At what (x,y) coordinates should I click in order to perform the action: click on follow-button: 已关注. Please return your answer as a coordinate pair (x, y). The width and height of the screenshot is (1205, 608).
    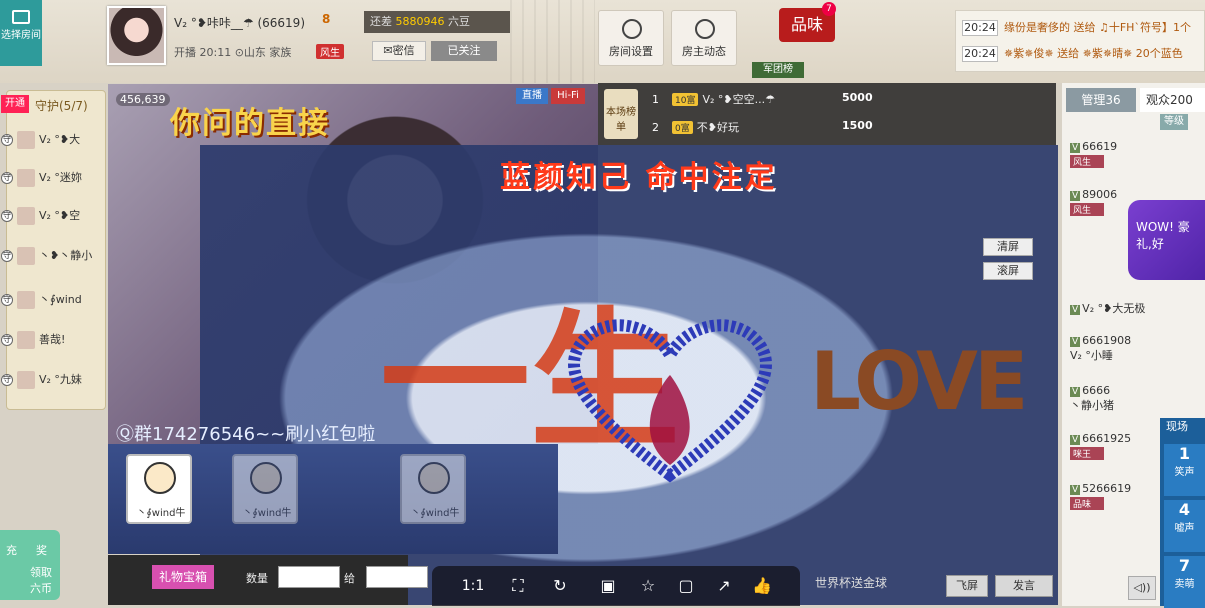
    Looking at the image, I should click on (464, 51).